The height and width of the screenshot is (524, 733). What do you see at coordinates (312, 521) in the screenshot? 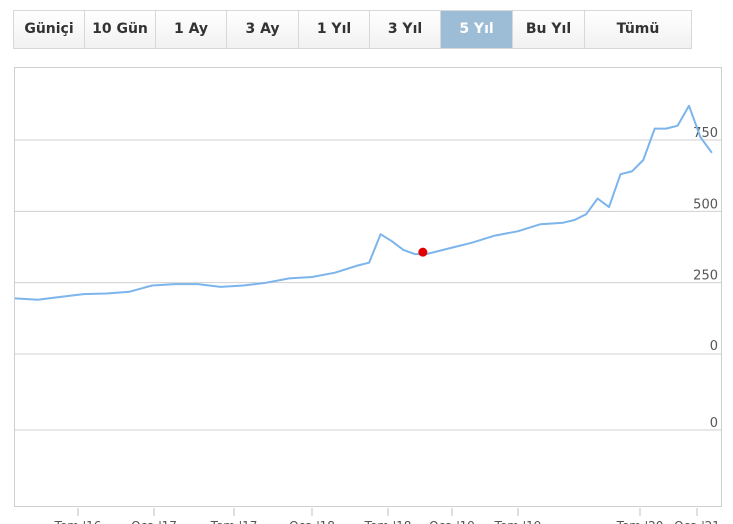
I see `x-tick-label: Oca '18` at bounding box center [312, 521].